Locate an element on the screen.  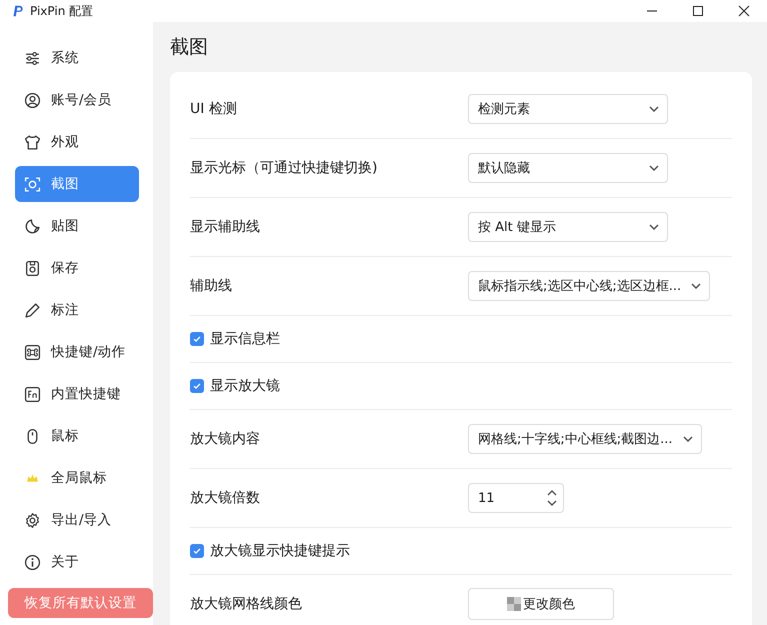
setting-label: 显示辅助线 is located at coordinates (225, 227).